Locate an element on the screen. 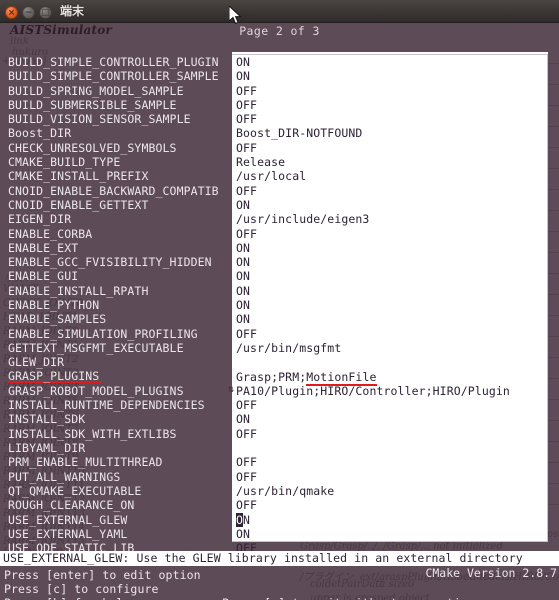 This screenshot has height=600, width=559. cache-entry-value: /usr/include/eigen3 is located at coordinates (302, 219).